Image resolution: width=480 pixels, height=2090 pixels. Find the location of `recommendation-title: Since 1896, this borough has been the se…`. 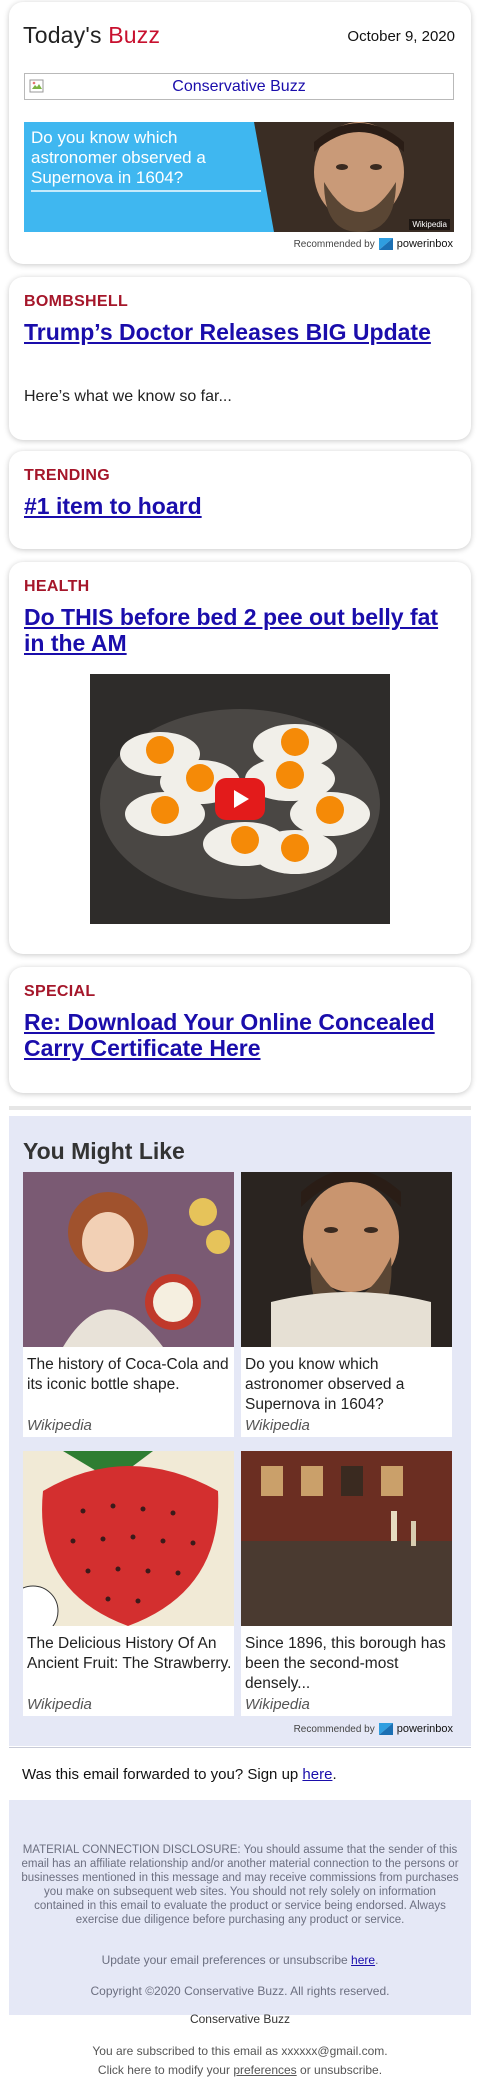

recommendation-title: Since 1896, this borough has been the se… is located at coordinates (345, 1663).